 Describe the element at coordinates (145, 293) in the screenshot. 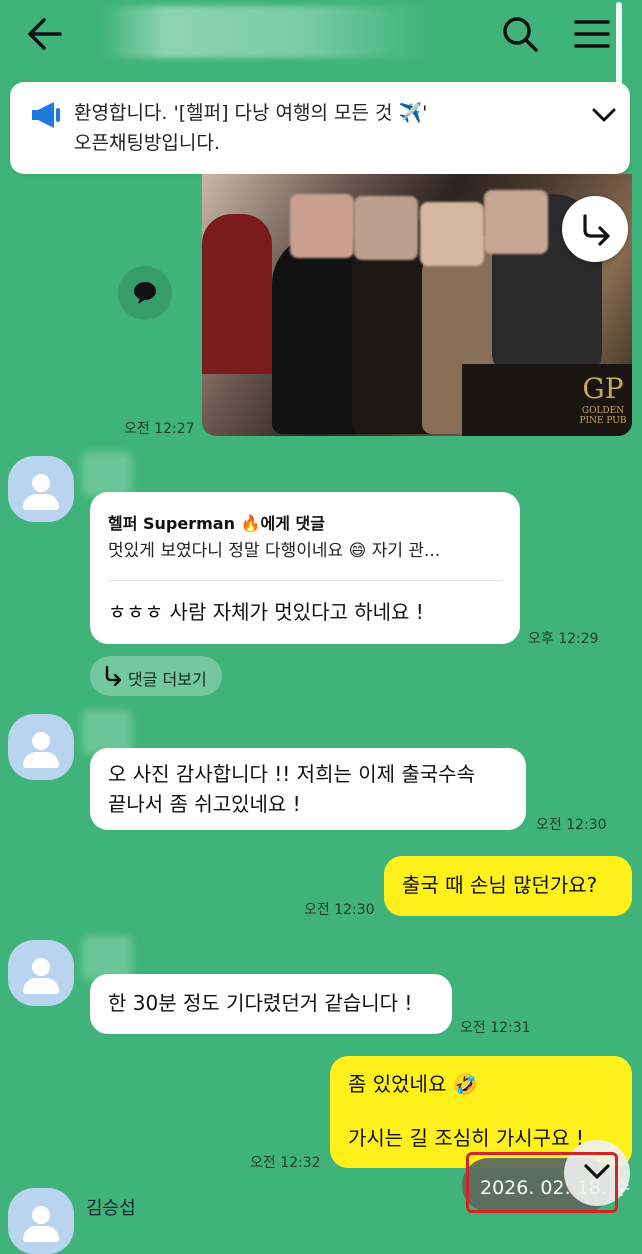

I see `comment-bubble-icon` at that location.